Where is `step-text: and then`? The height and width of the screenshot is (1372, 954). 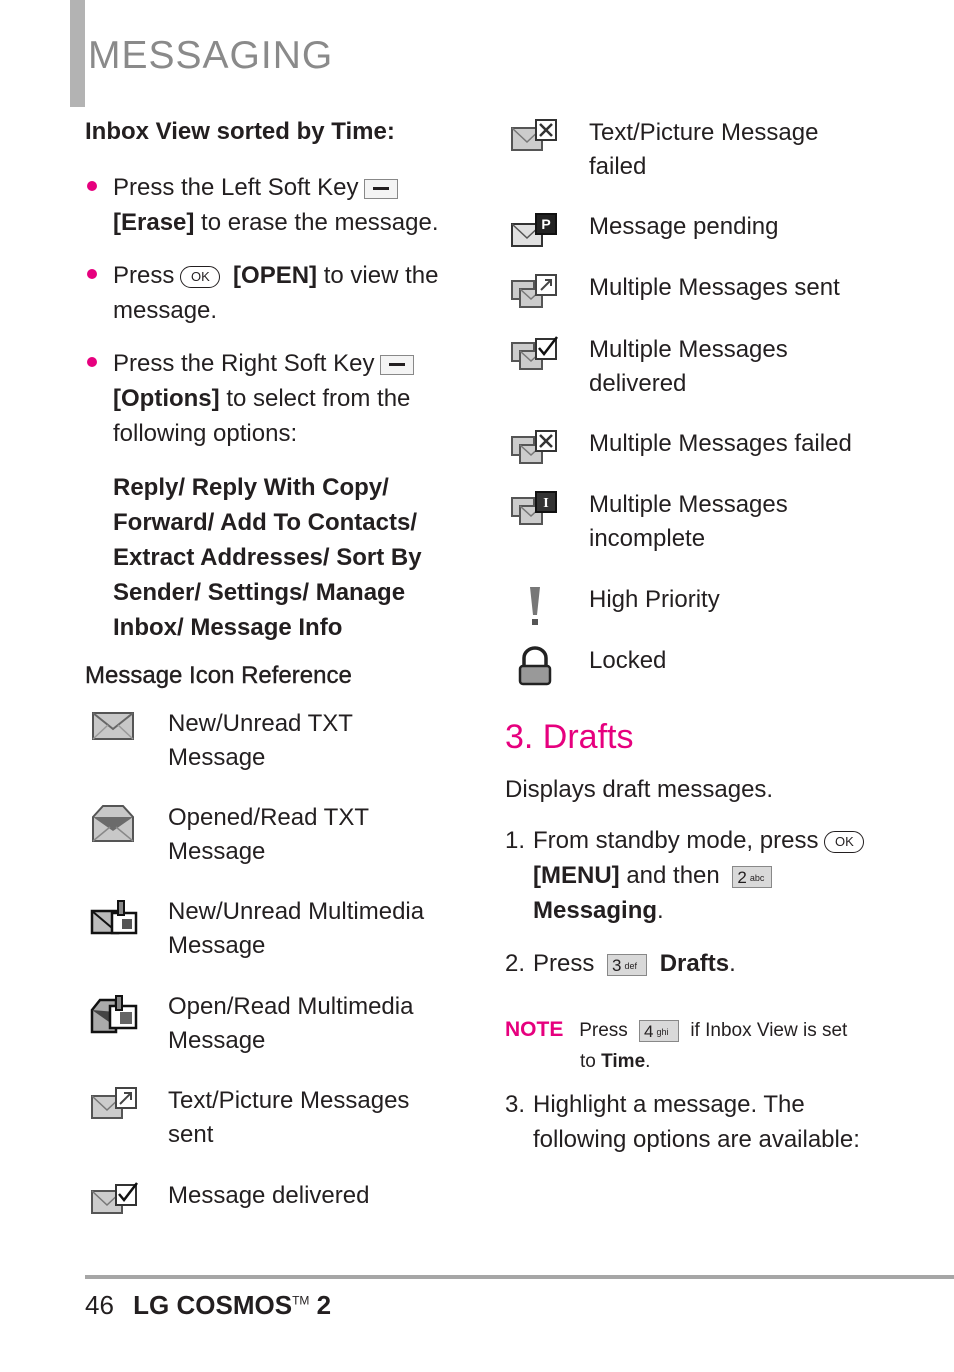
step-text: and then is located at coordinates (673, 875).